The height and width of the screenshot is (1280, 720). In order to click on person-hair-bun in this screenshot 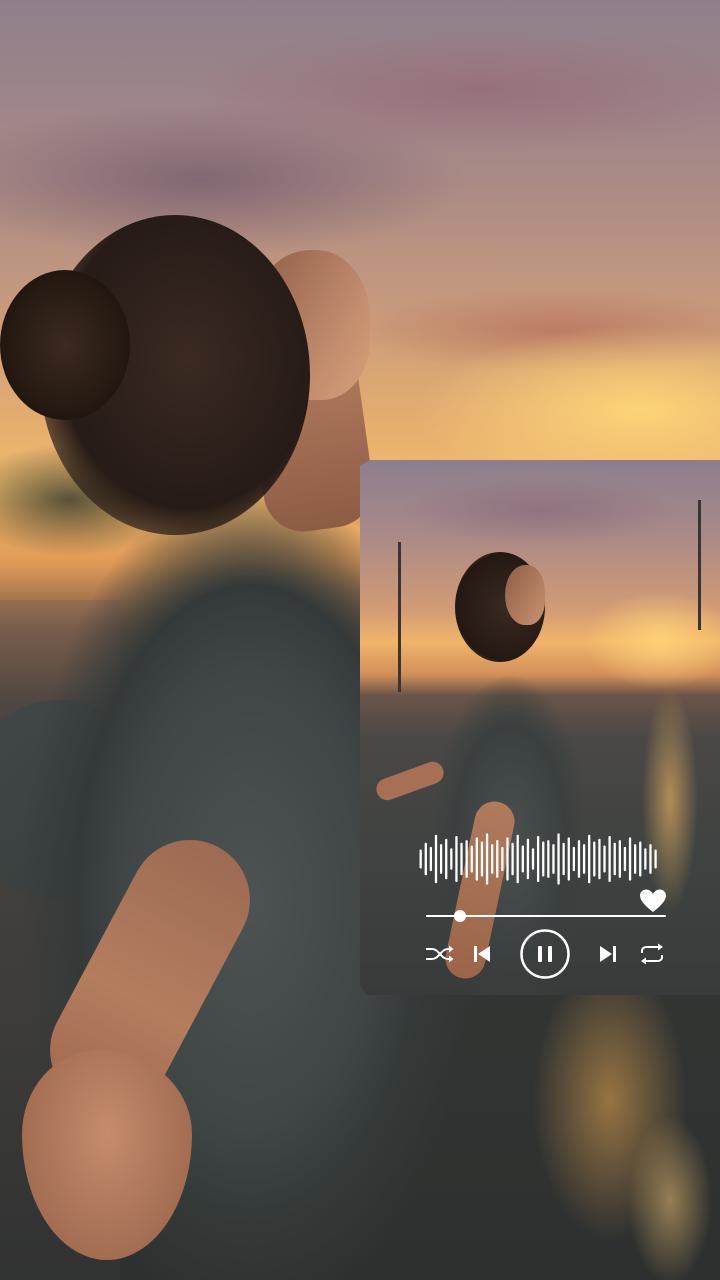, I will do `click(65, 345)`.